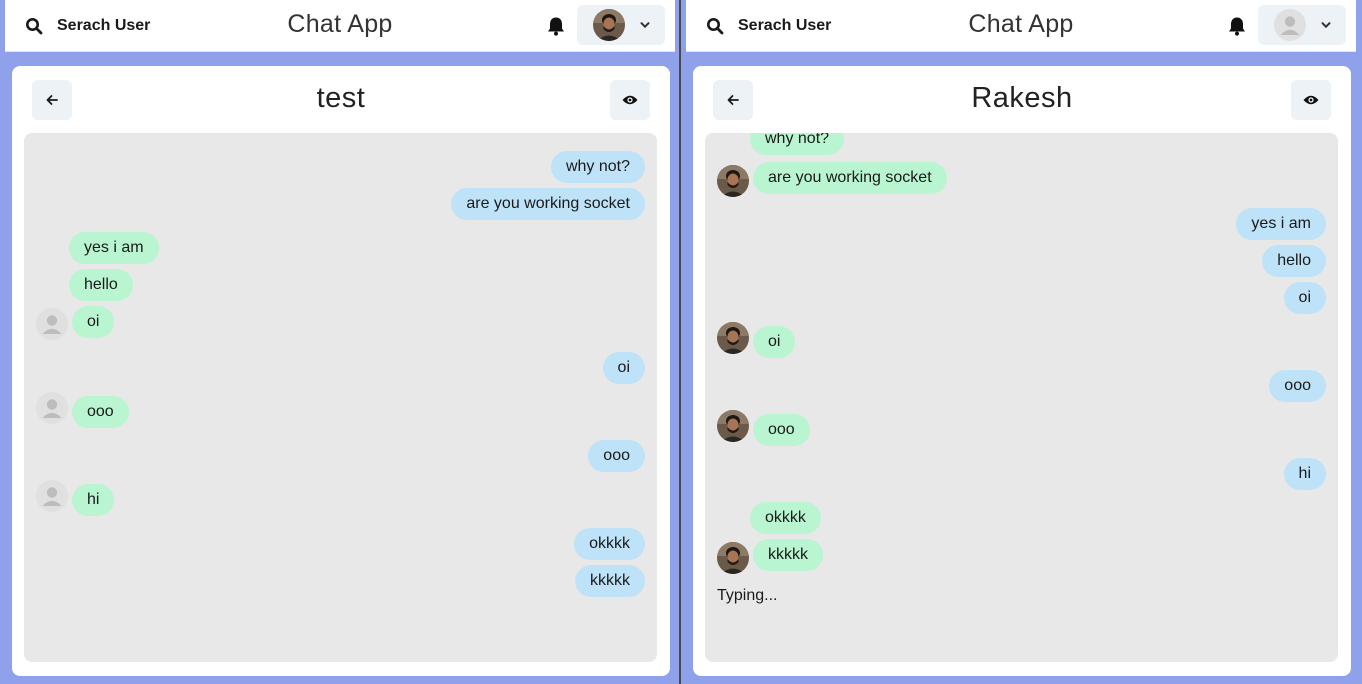  I want to click on message-received: why not?, so click(797, 144).